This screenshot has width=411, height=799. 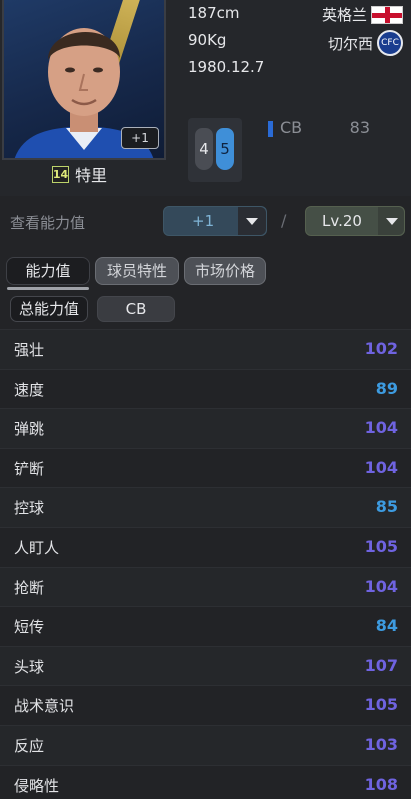 What do you see at coordinates (205, 388) in the screenshot?
I see `stat-row: 速度 89` at bounding box center [205, 388].